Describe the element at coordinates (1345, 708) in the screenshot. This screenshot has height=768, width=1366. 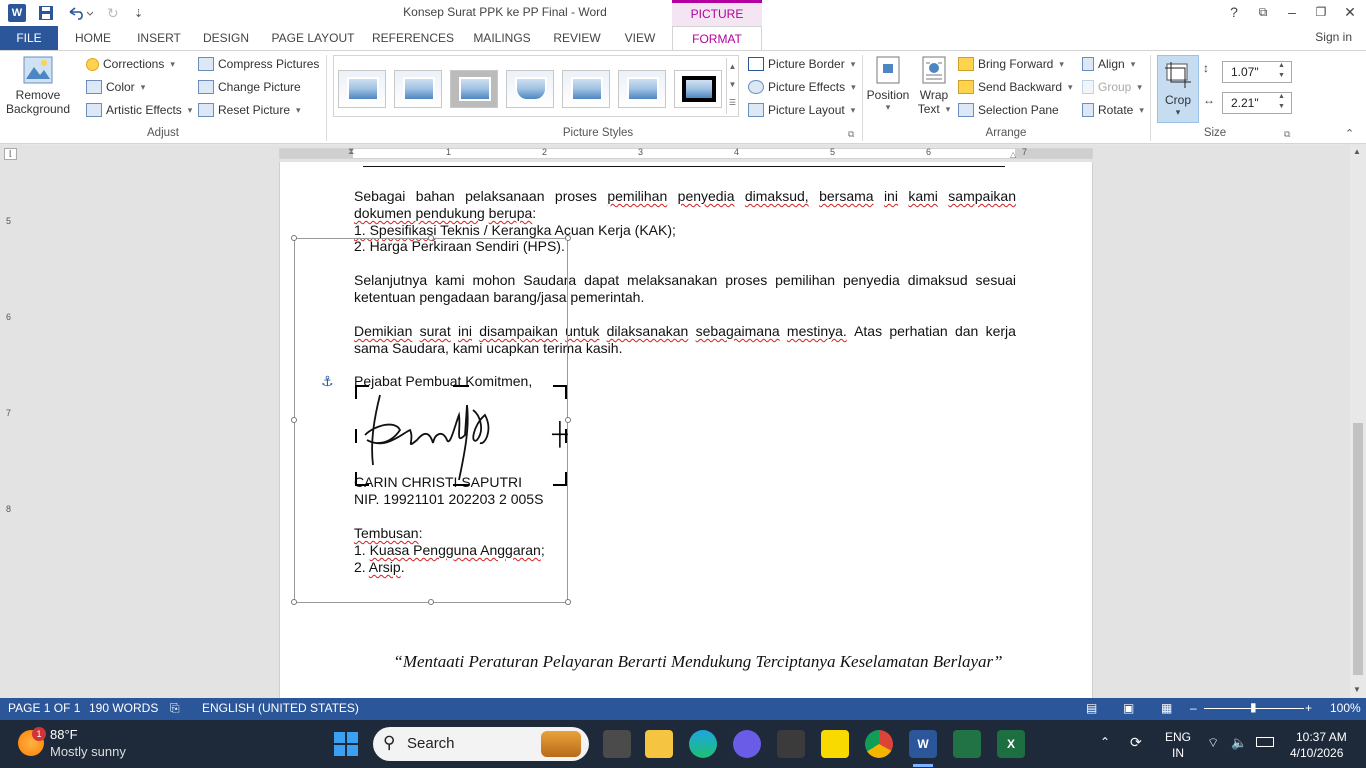
I see `zoom-level: 100%` at that location.